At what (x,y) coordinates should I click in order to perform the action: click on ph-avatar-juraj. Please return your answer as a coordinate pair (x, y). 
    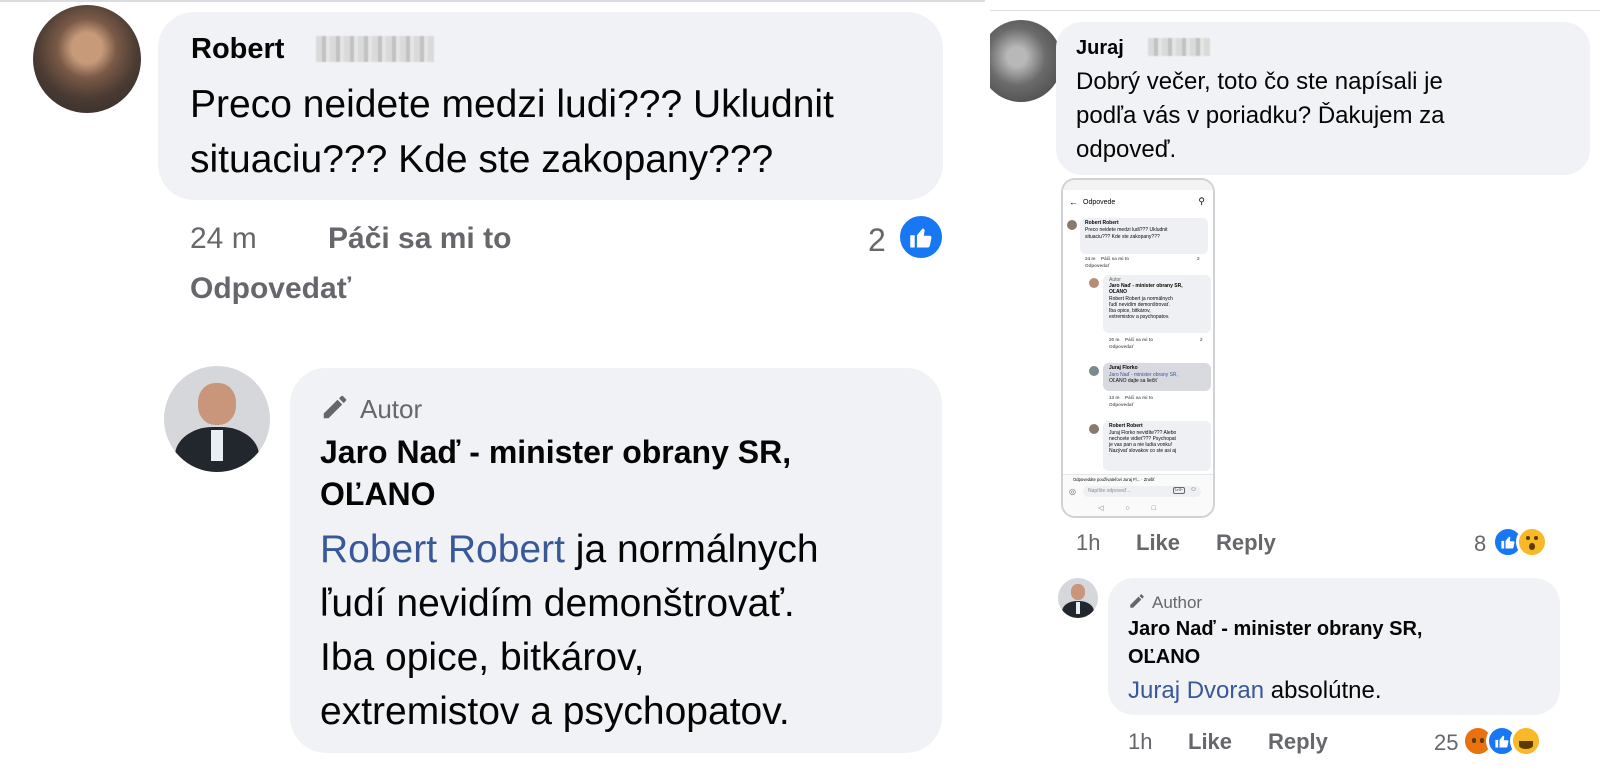
    Looking at the image, I should click on (1094, 371).